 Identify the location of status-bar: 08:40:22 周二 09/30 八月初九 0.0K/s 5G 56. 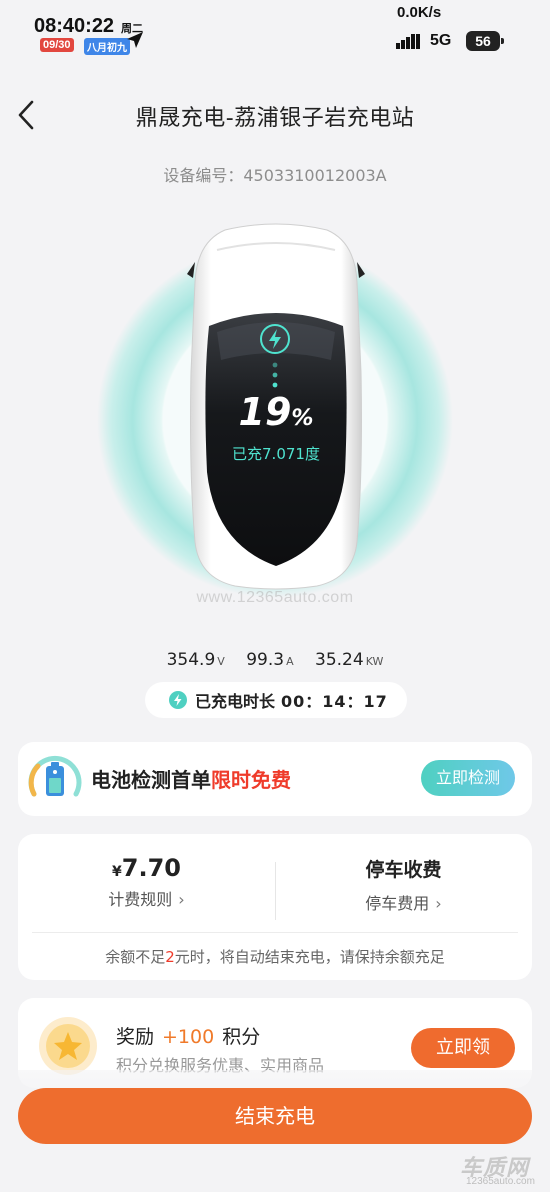
(275, 31).